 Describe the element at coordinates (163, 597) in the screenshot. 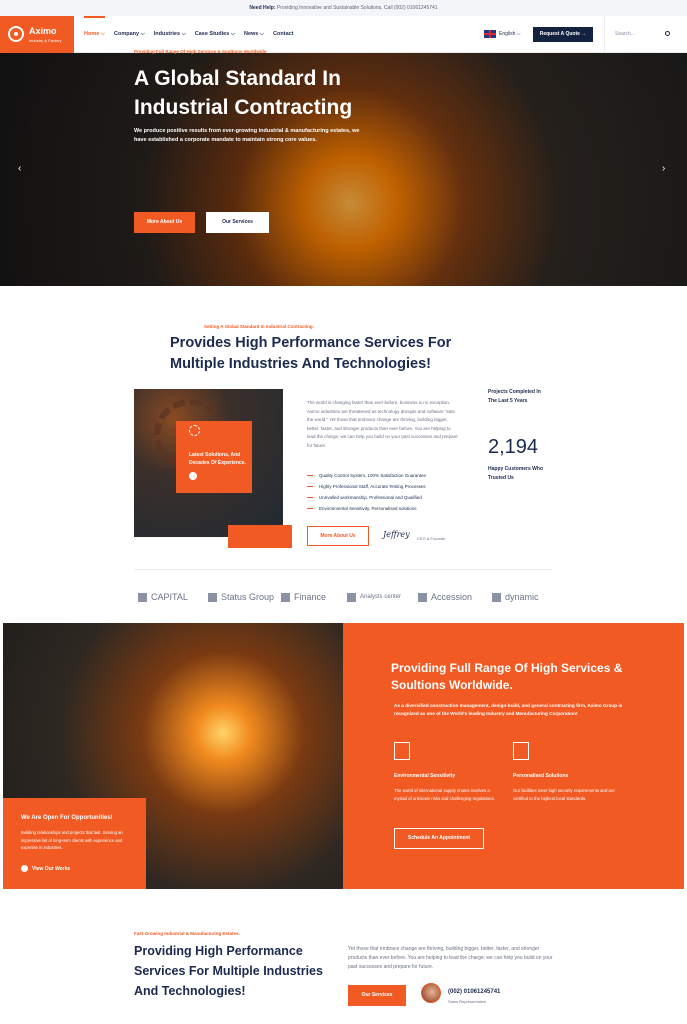

I see `partner-logo-capital: CAPITAL` at that location.